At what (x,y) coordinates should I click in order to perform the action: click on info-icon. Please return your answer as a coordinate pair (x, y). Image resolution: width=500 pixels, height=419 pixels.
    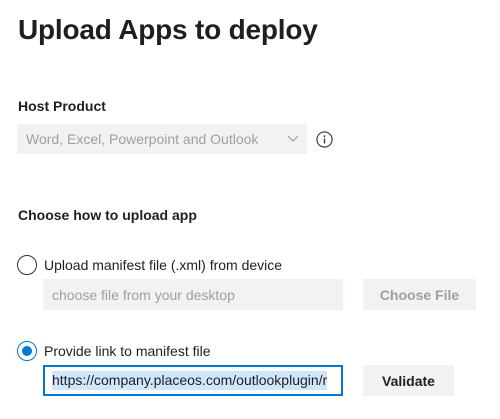
    Looking at the image, I should click on (324, 139).